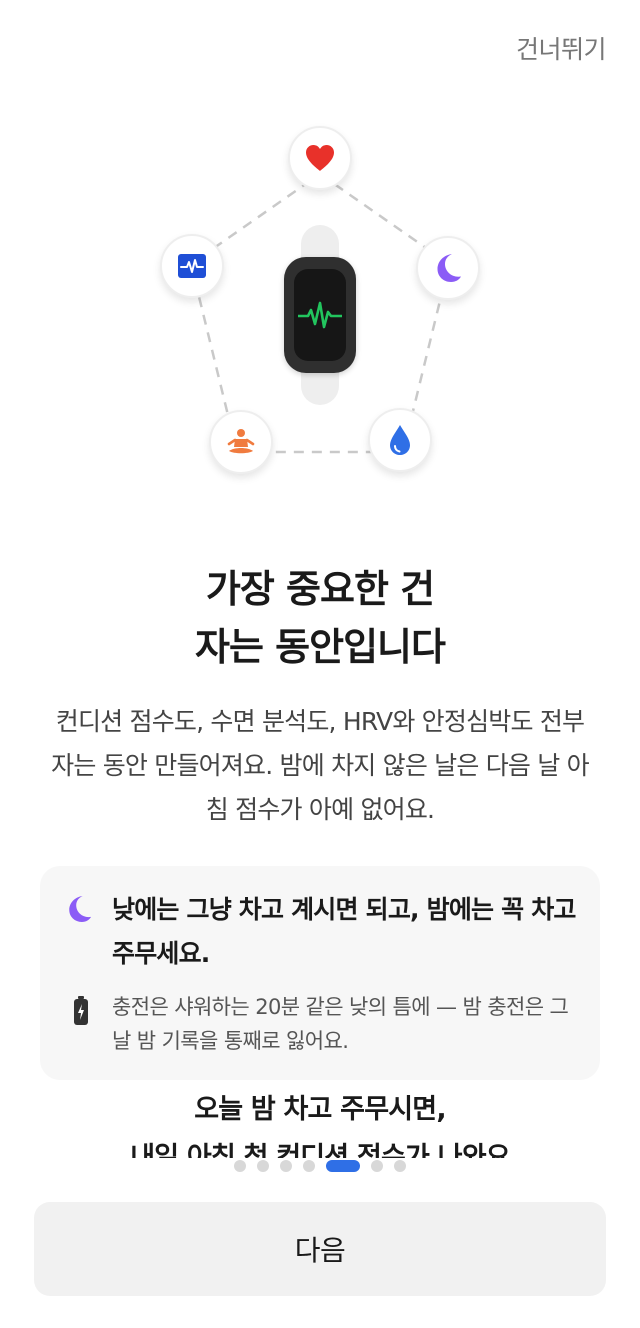 This screenshot has height=1328, width=640. Describe the element at coordinates (343, 1166) in the screenshot. I see `page-dot-active` at that location.